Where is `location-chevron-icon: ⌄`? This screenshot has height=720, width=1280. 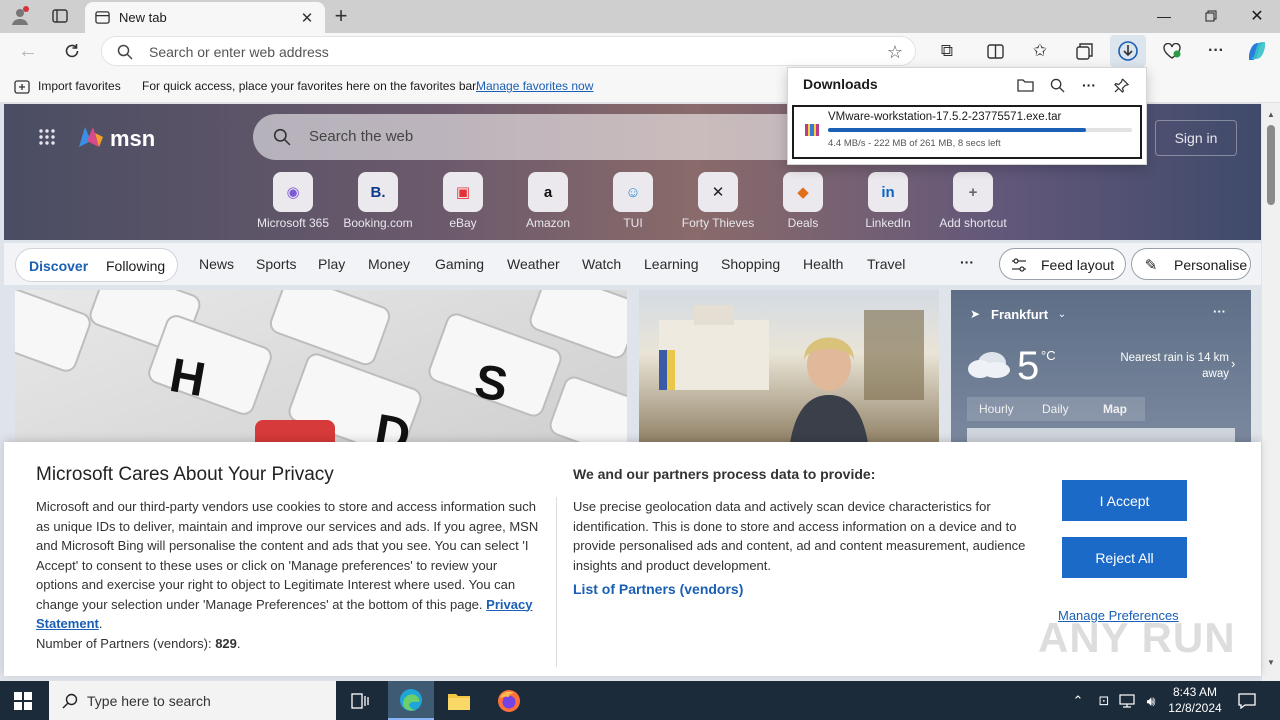
location-chevron-icon: ⌄ is located at coordinates (1062, 314).